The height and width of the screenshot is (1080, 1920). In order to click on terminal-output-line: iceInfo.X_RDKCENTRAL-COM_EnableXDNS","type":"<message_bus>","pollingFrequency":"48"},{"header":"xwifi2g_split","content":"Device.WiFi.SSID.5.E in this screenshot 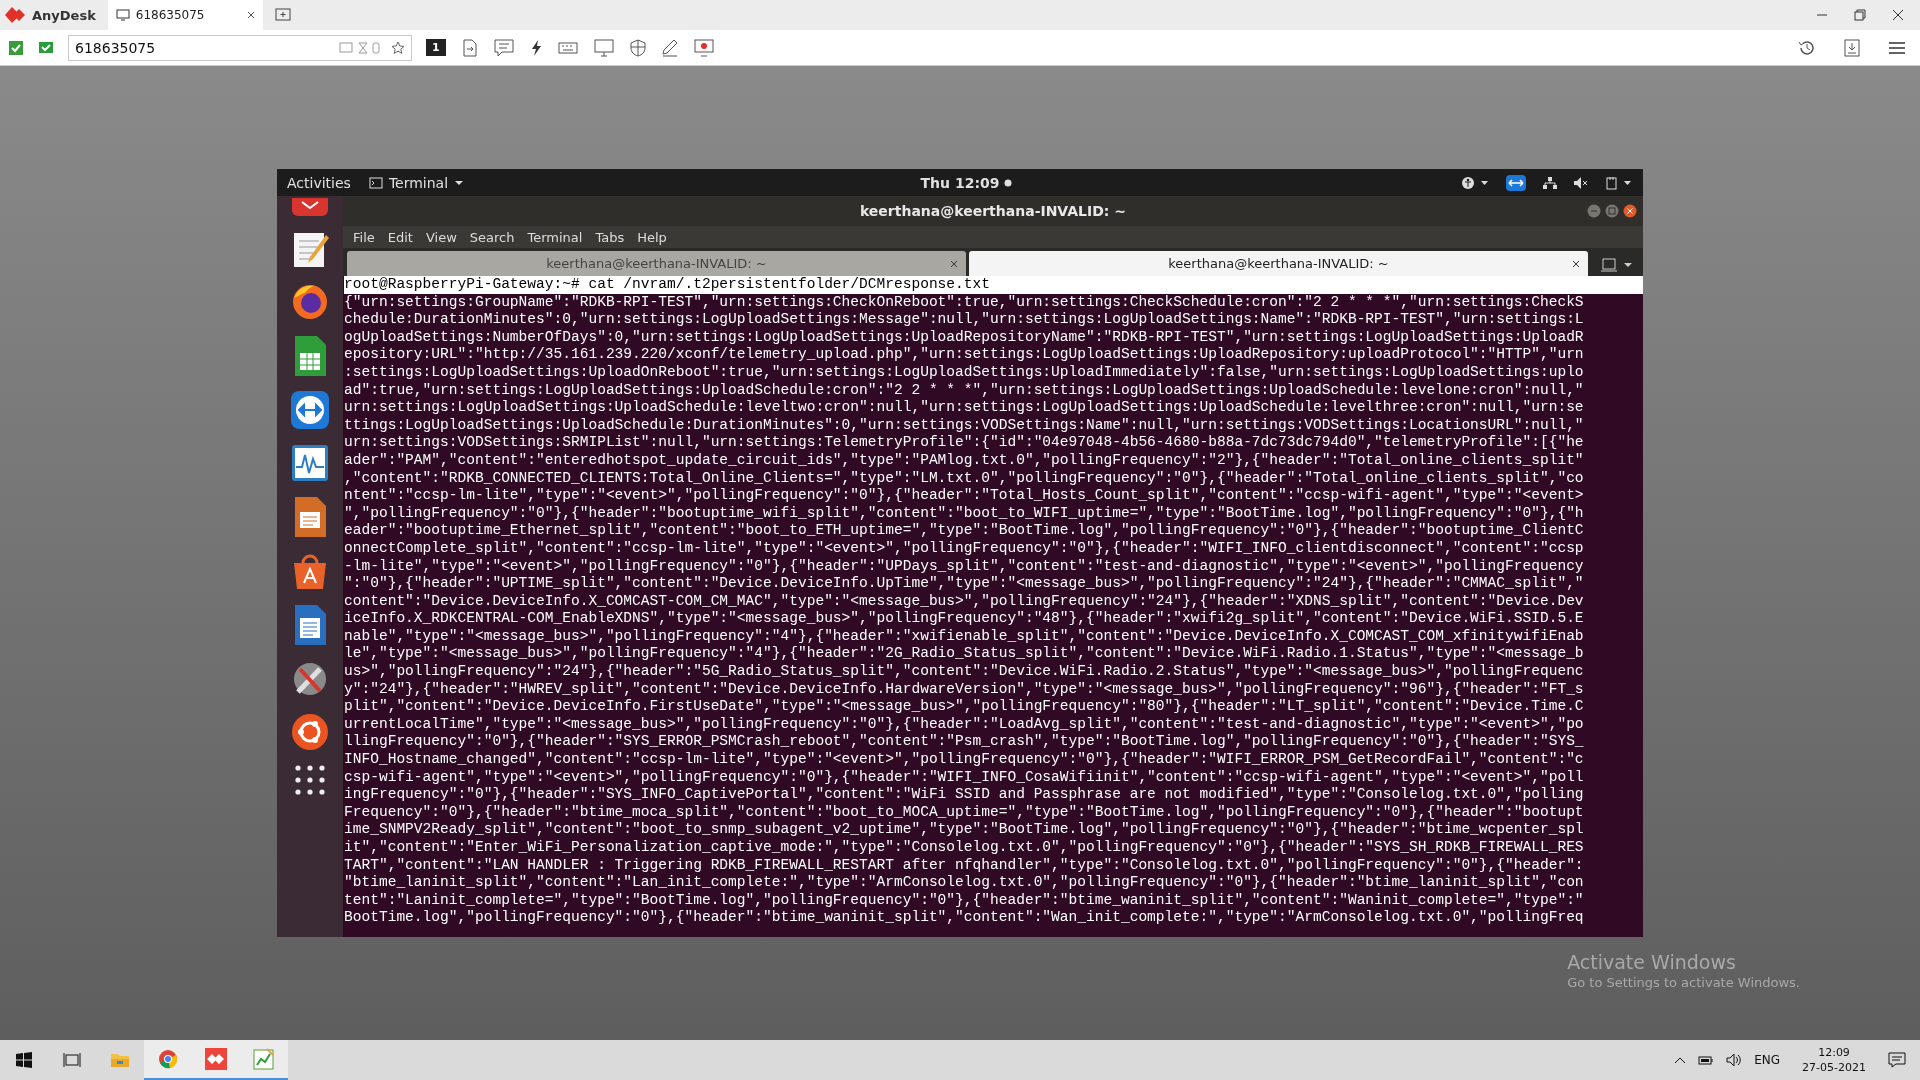, I will do `click(964, 619)`.